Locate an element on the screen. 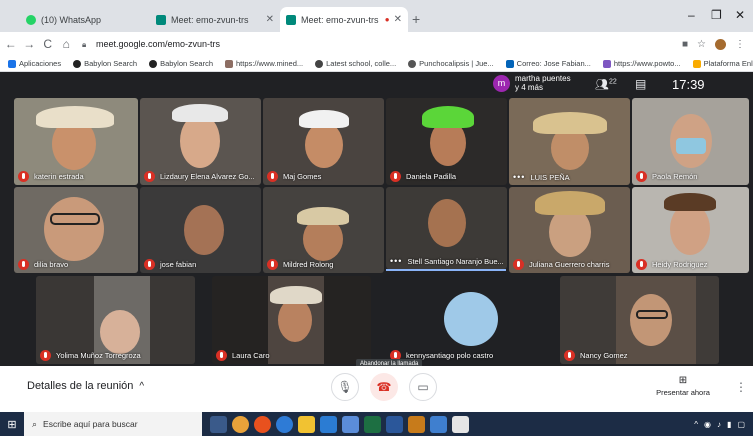 The width and height of the screenshot is (753, 436). mic-button: 🎙︎ is located at coordinates (345, 387).